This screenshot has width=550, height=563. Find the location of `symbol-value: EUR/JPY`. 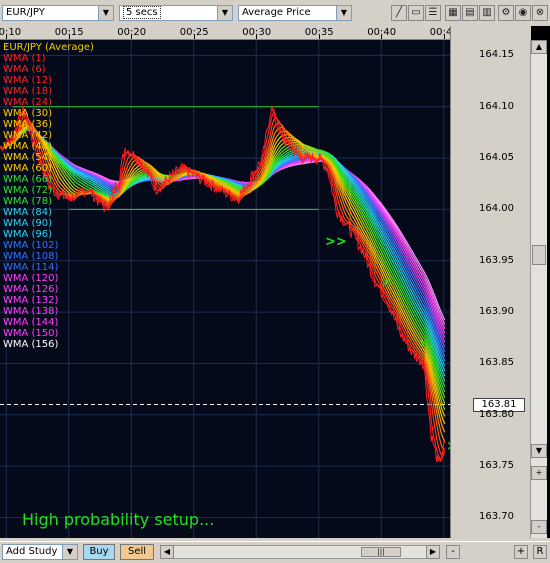

symbol-value: EUR/JPY is located at coordinates (25, 12).